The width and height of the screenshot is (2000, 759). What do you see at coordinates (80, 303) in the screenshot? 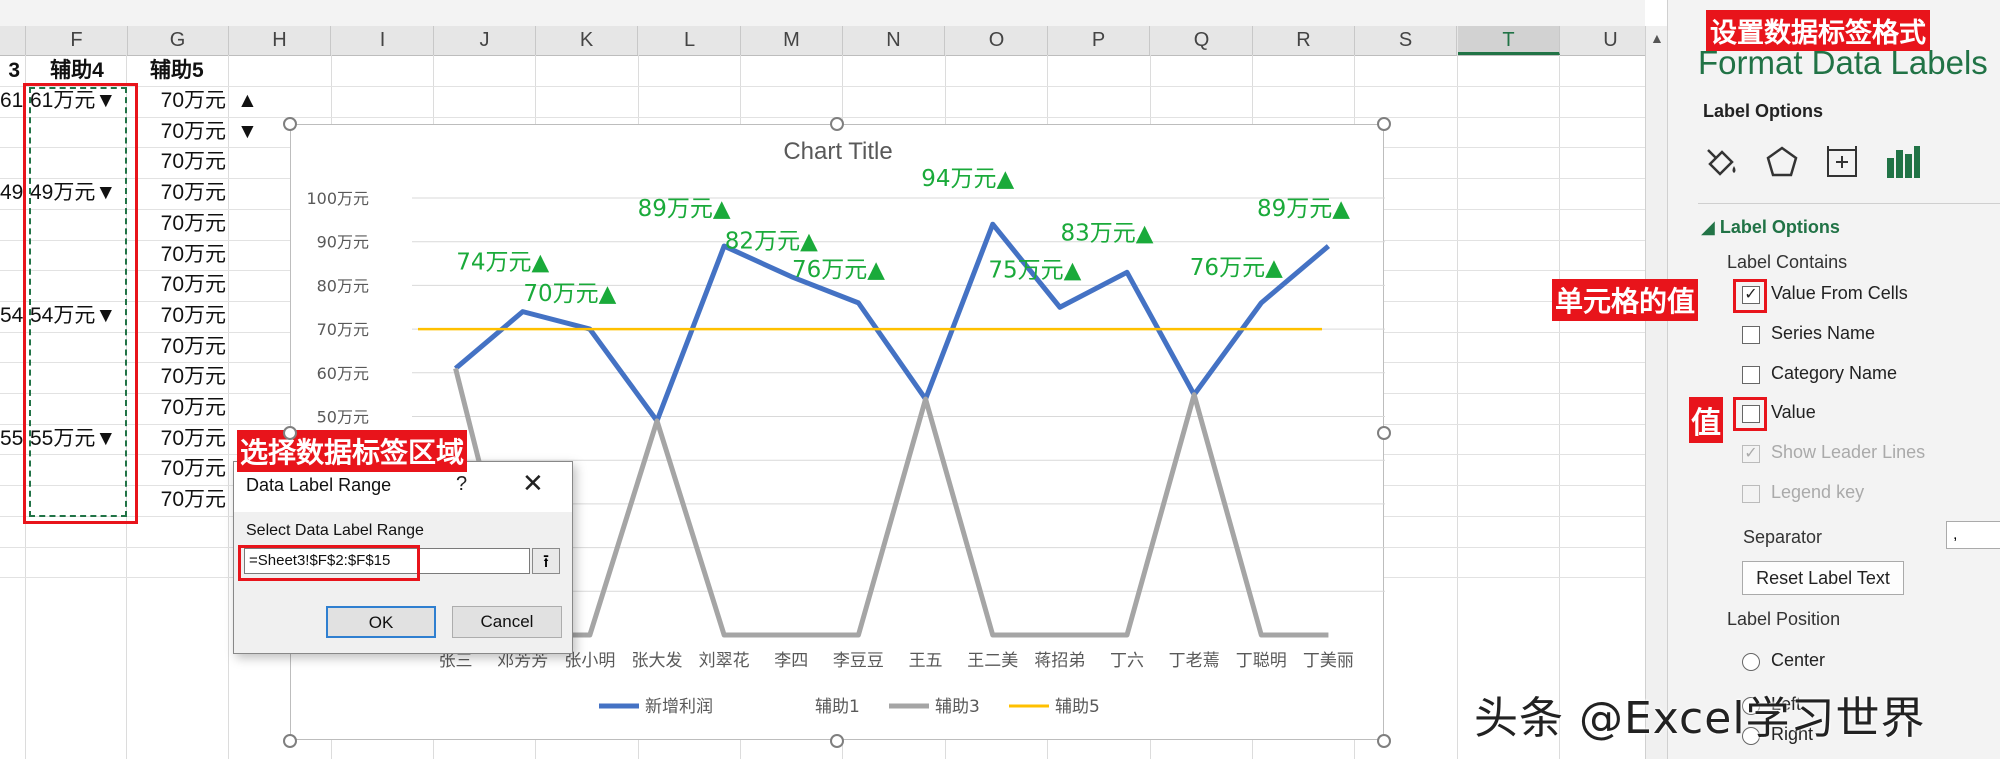
I see `highlight-column-f` at bounding box center [80, 303].